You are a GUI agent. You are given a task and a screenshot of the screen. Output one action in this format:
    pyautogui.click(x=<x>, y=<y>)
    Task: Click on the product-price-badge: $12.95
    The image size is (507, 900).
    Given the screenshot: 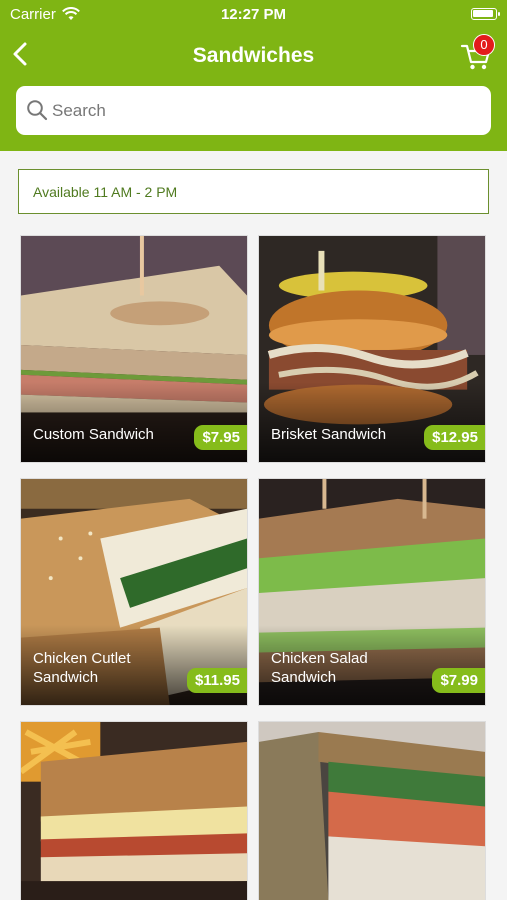 What is the action you would take?
    pyautogui.click(x=454, y=437)
    